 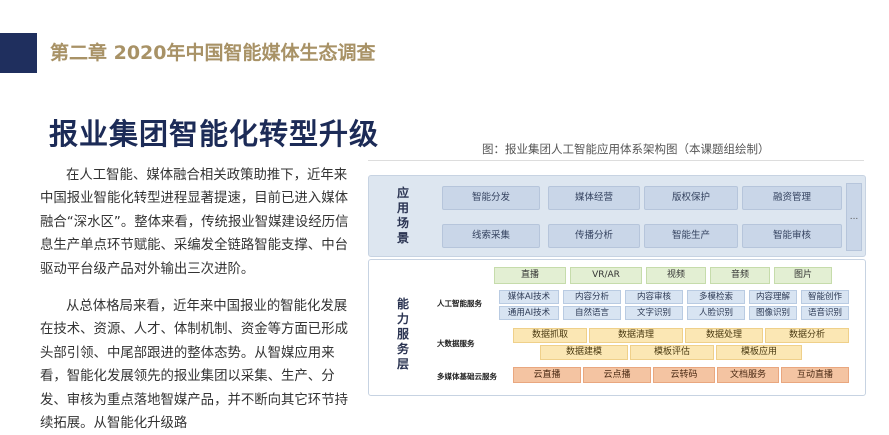 What do you see at coordinates (825, 297) in the screenshot?
I see `ai-service-box: 智能创作` at bounding box center [825, 297].